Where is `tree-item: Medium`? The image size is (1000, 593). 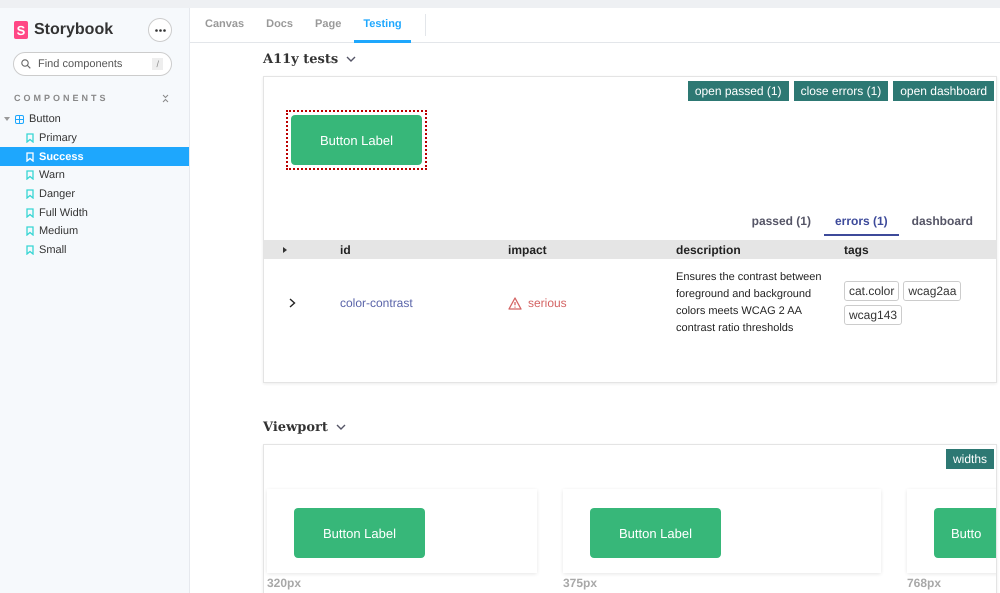 tree-item: Medium is located at coordinates (94, 231).